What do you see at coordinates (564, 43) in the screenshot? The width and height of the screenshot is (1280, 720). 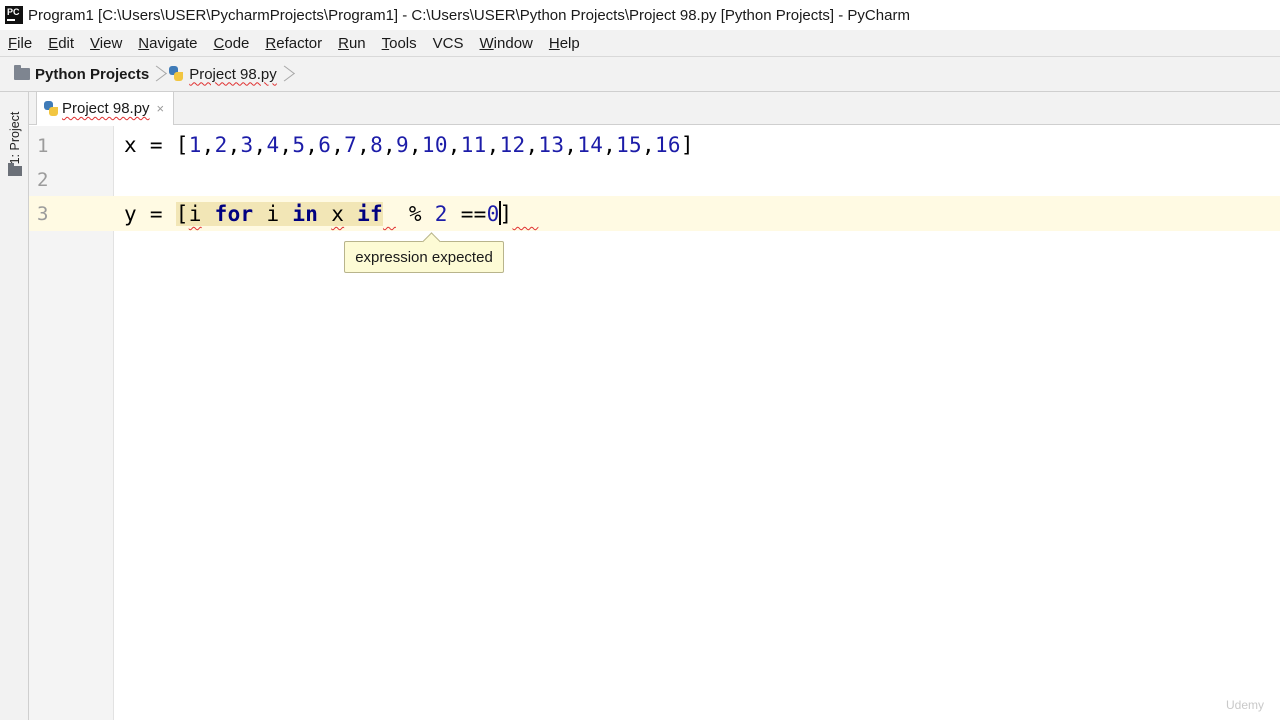 I see `menu-help: Help` at bounding box center [564, 43].